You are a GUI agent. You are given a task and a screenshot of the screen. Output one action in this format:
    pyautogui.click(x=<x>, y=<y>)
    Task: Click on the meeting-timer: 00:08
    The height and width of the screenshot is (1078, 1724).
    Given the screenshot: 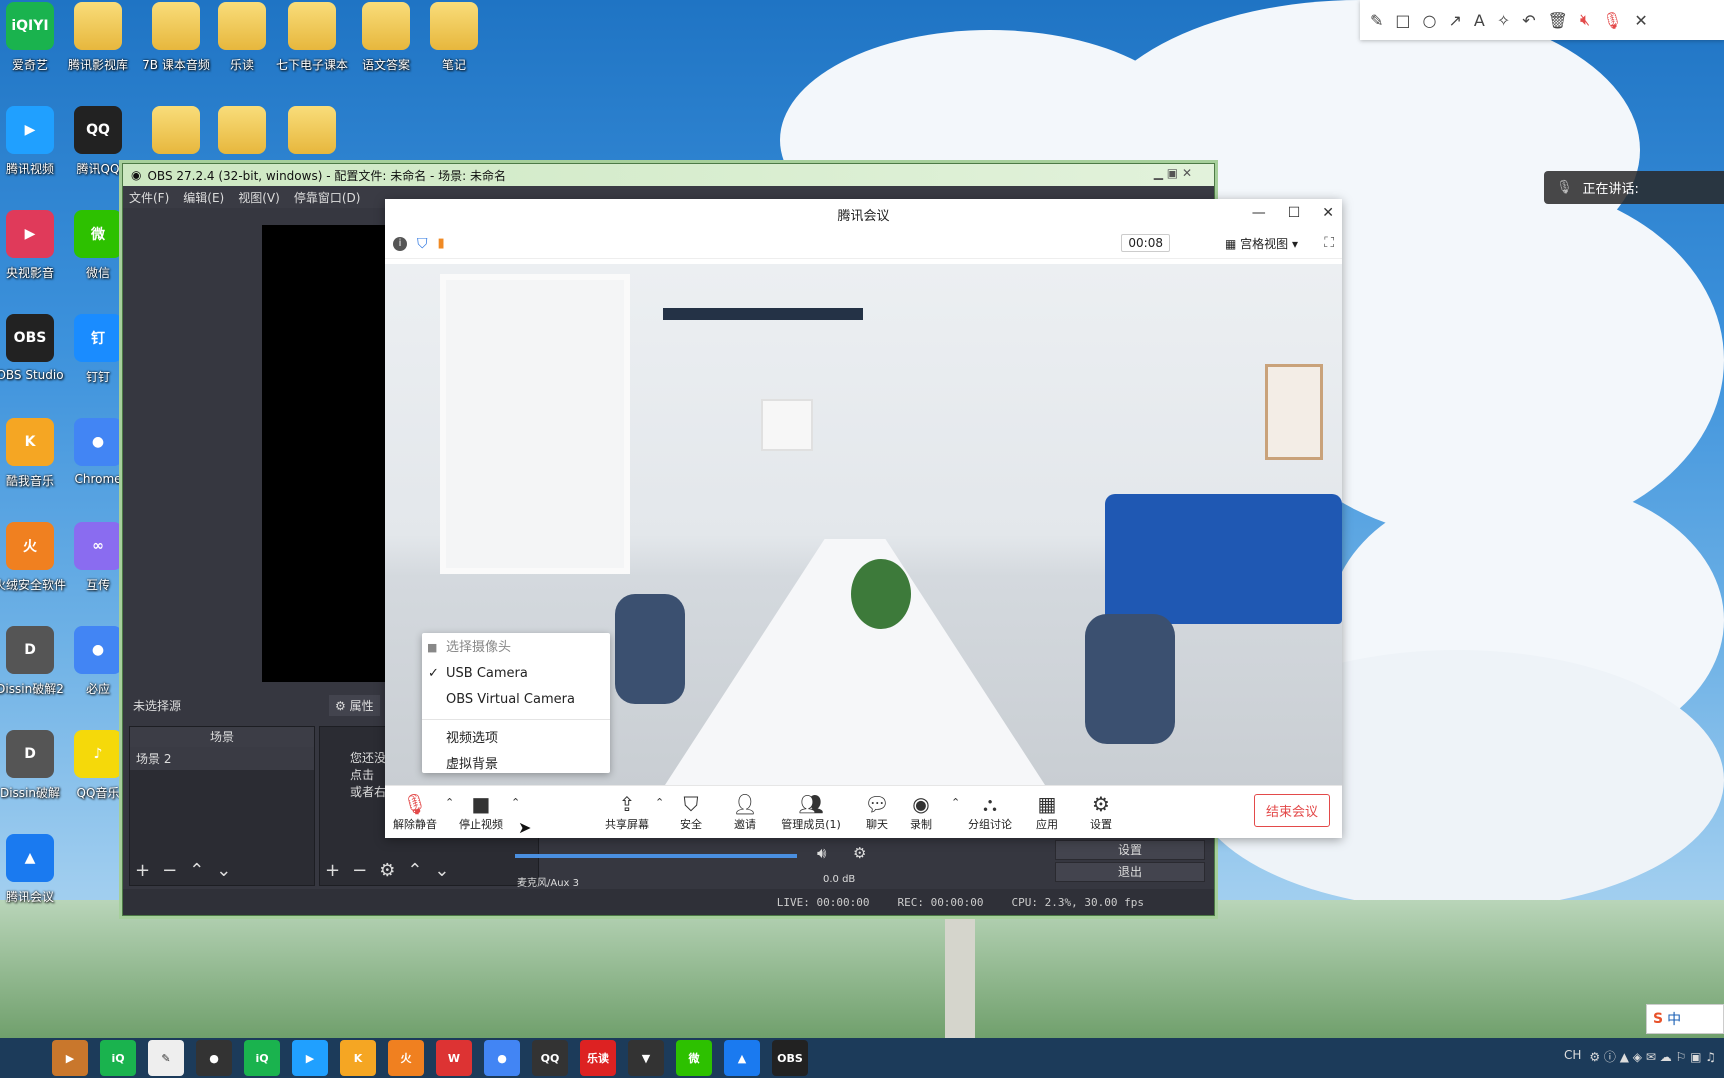 What is the action you would take?
    pyautogui.click(x=1145, y=243)
    